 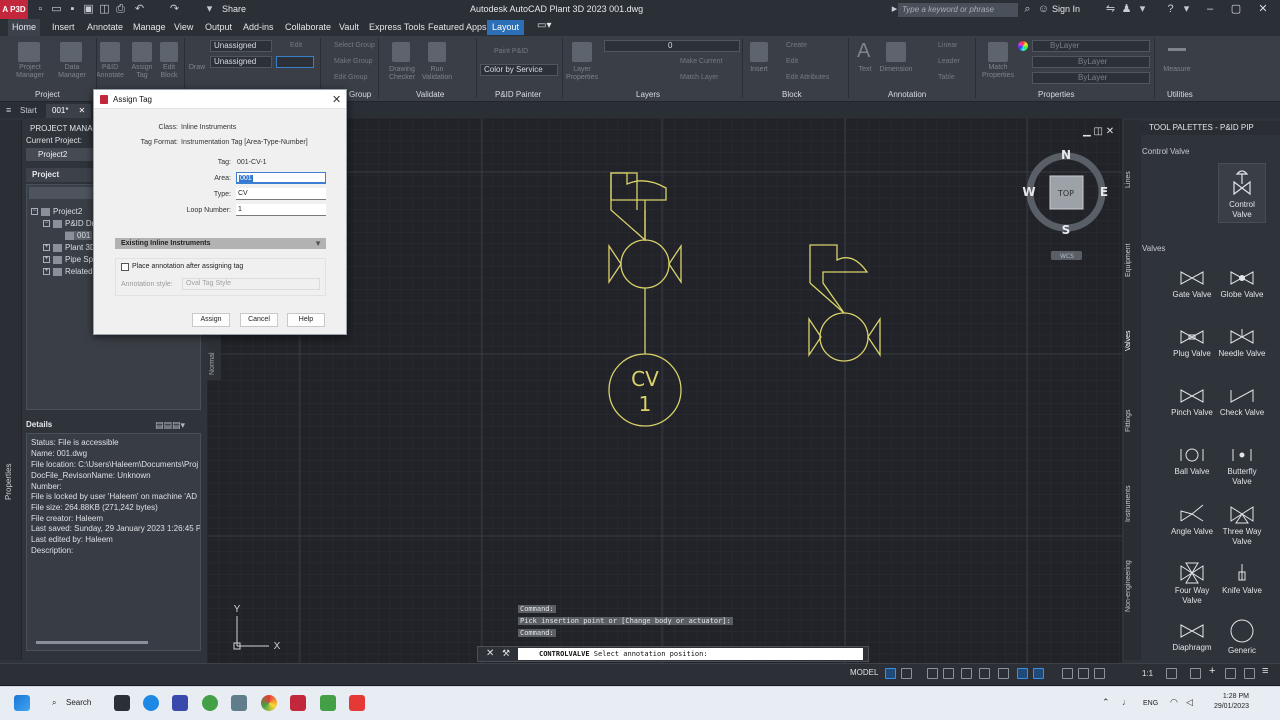 What do you see at coordinates (281, 210) in the screenshot?
I see `loop-number-input: 1` at bounding box center [281, 210].